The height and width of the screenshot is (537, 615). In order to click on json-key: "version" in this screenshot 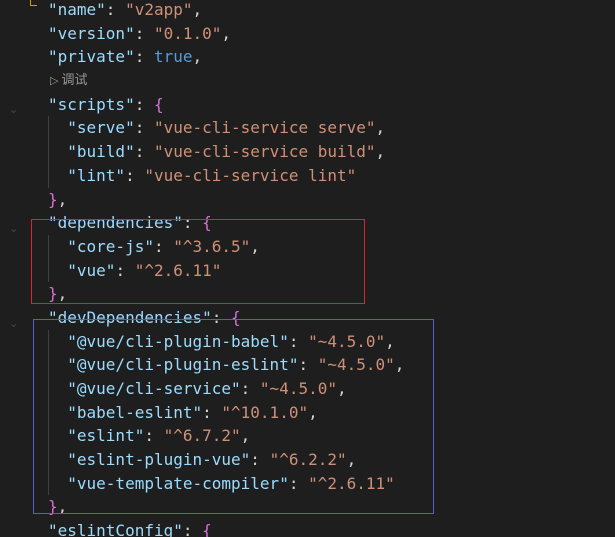, I will do `click(91, 33)`.